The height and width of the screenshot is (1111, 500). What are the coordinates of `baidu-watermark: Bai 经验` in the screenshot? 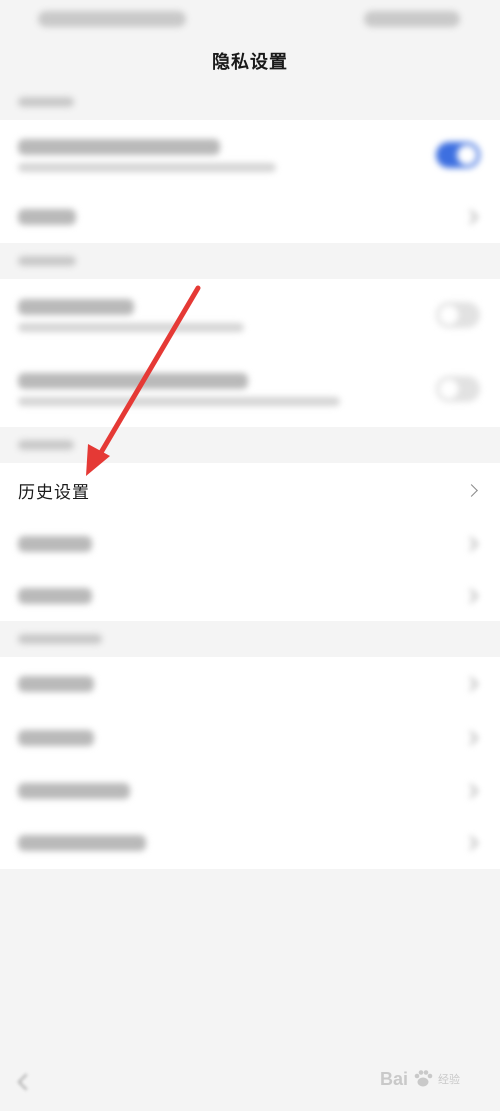 It's located at (436, 1079).